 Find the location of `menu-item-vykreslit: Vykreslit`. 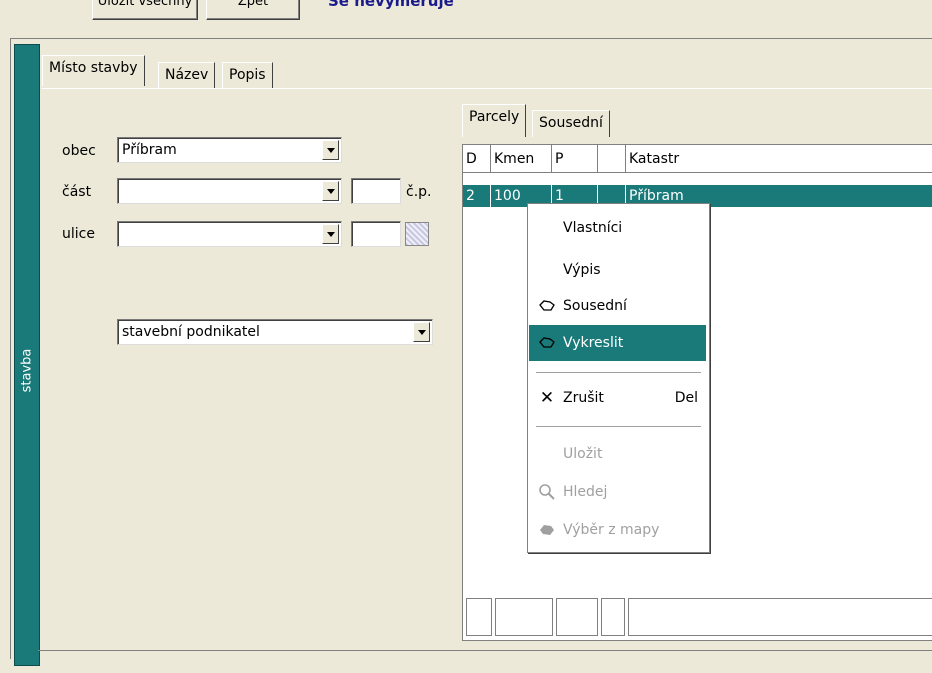

menu-item-vykreslit: Vykreslit is located at coordinates (617, 343).